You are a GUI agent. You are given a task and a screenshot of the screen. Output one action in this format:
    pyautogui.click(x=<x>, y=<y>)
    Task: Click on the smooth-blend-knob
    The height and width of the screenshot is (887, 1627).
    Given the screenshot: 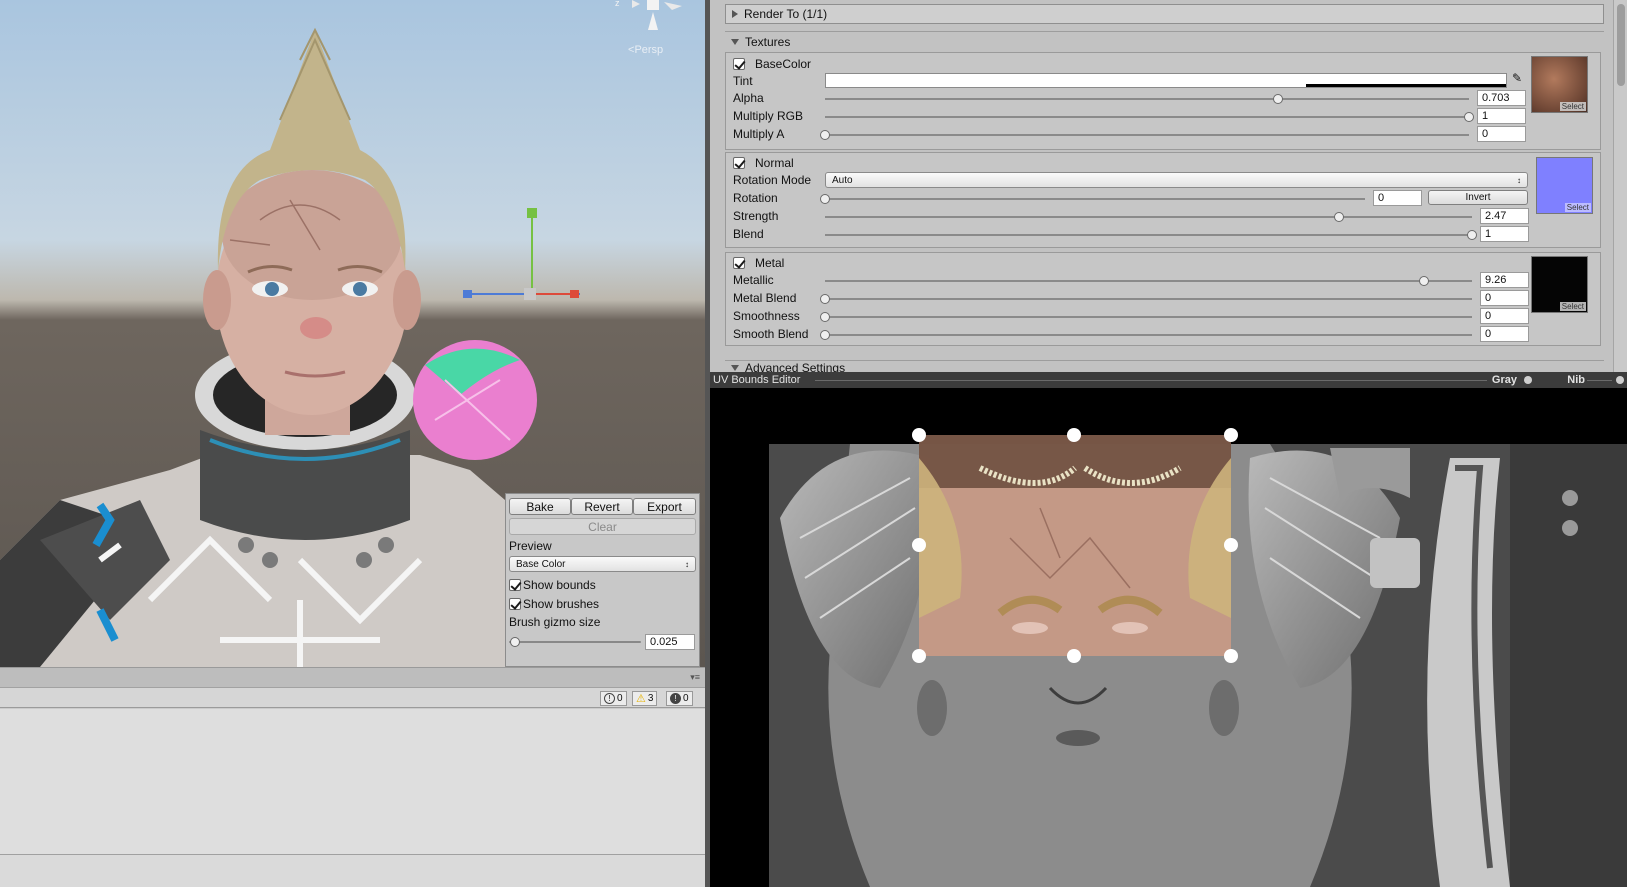 What is the action you would take?
    pyautogui.click(x=825, y=335)
    